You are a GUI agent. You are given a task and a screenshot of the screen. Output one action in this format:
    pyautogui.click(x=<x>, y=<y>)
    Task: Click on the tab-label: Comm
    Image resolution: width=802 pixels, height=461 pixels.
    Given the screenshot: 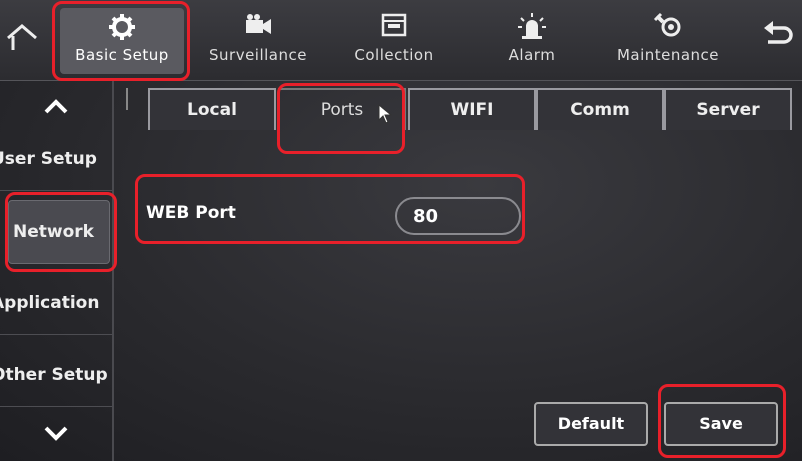 What is the action you would take?
    pyautogui.click(x=600, y=110)
    